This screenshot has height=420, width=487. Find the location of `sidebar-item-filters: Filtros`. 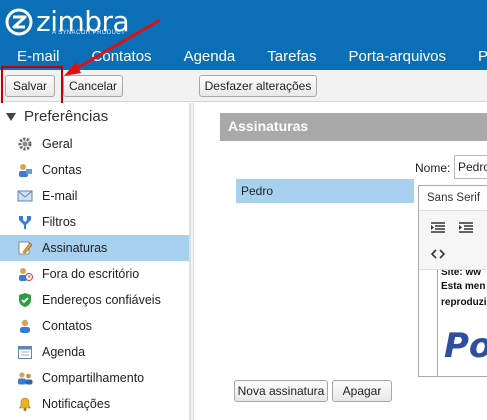

sidebar-item-filters: Filtros is located at coordinates (94, 222).